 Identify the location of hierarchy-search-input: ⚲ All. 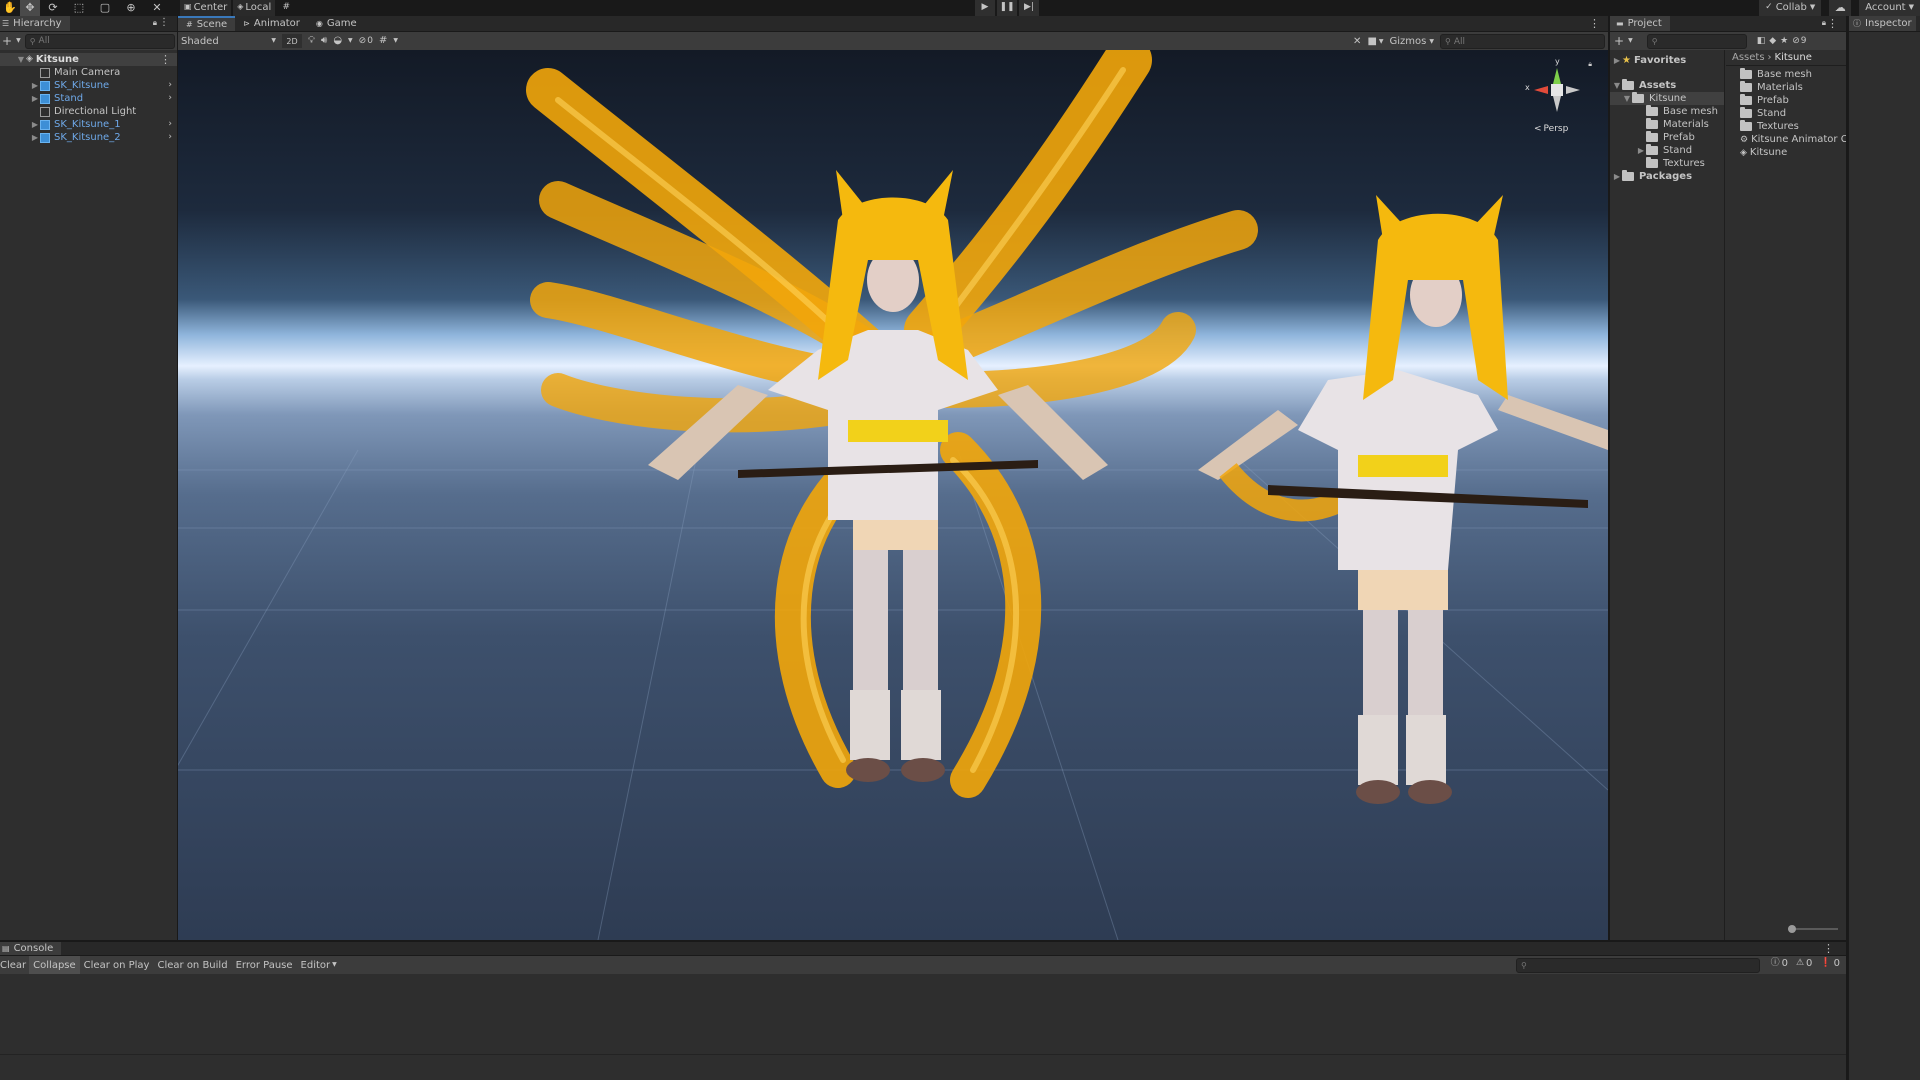
(99, 41).